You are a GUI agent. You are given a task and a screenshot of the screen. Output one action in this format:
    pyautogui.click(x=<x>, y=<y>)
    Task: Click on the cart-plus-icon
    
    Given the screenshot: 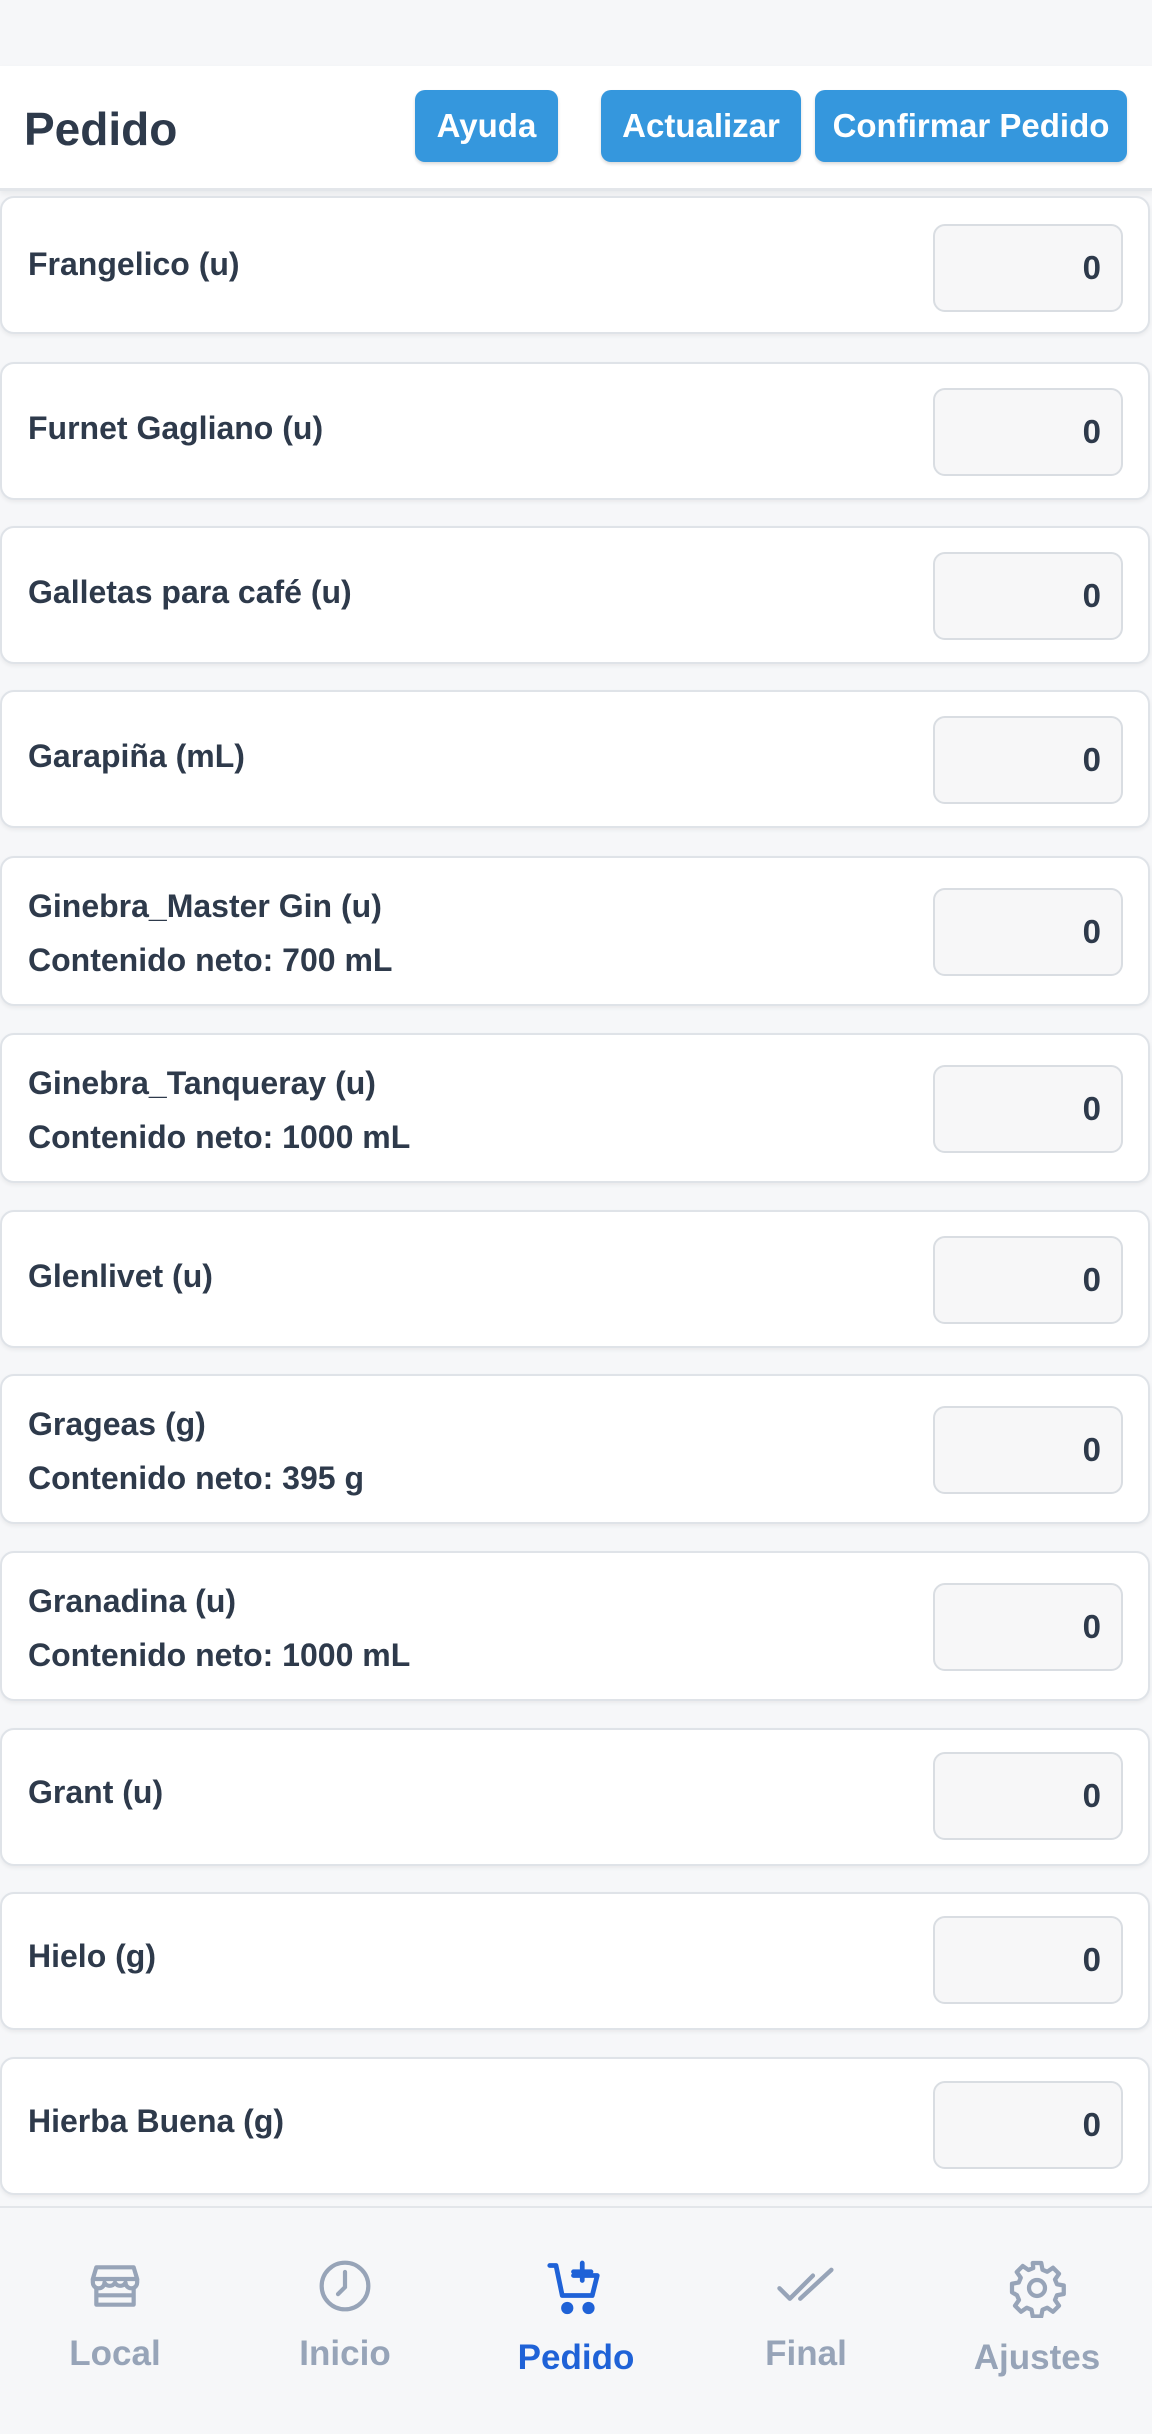 What is the action you would take?
    pyautogui.click(x=573, y=2287)
    